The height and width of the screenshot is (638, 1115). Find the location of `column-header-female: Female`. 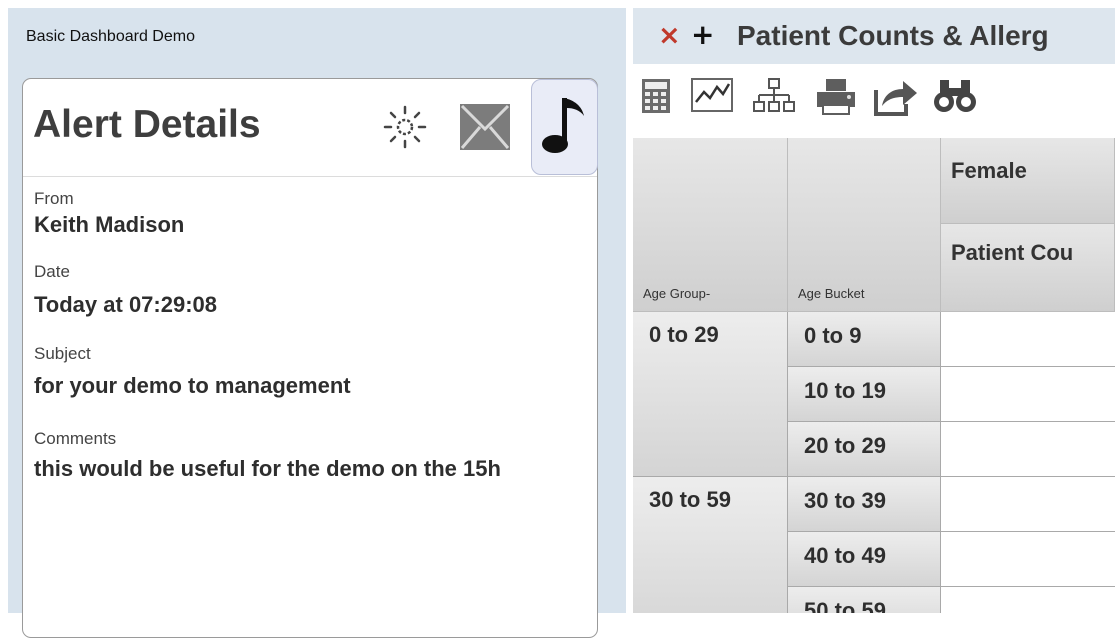

column-header-female: Female is located at coordinates (1028, 181).